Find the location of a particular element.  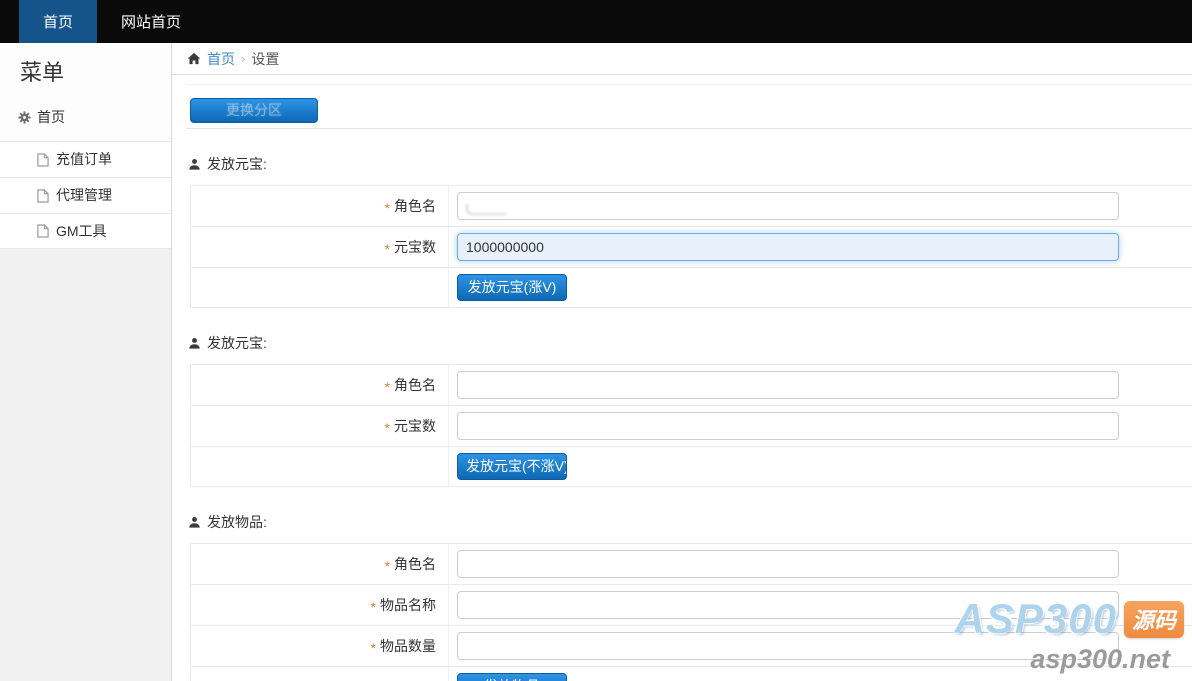

issue-items-button: 发放物品 is located at coordinates (512, 677).